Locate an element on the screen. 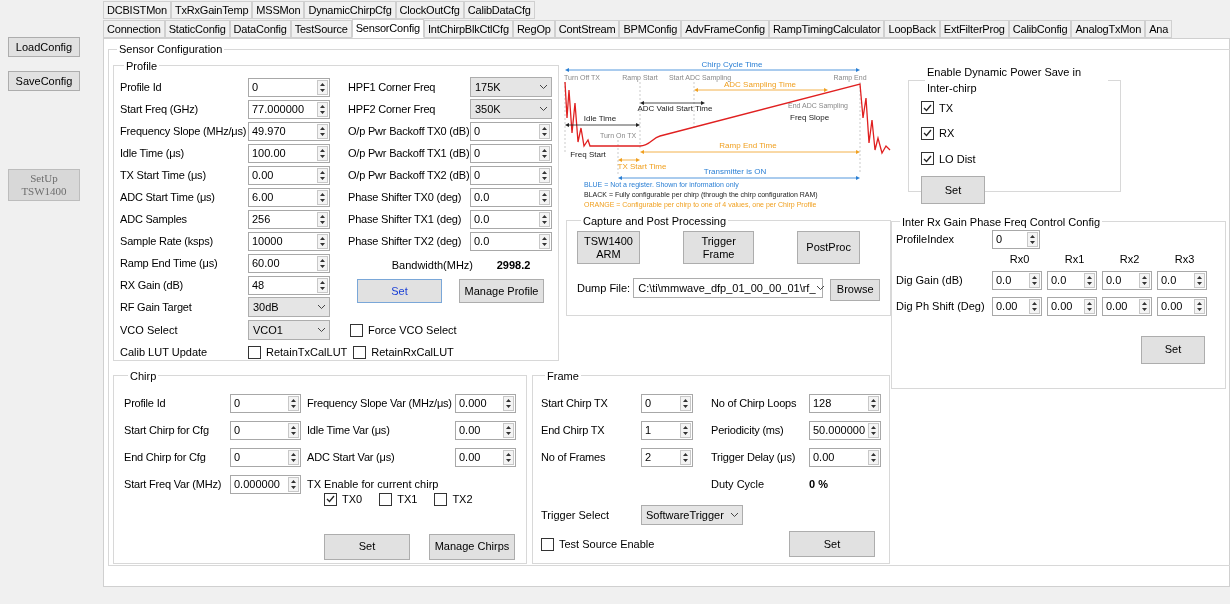  sidebar-button: LoadConfig is located at coordinates (44, 47).